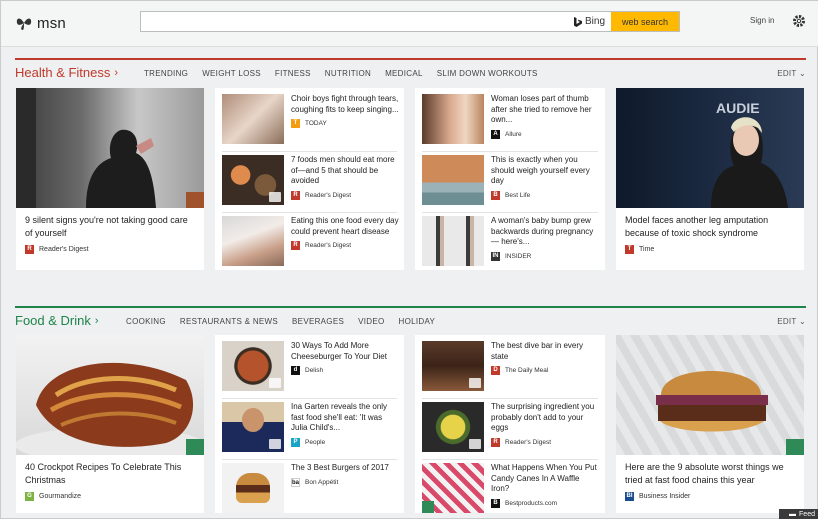  What do you see at coordinates (24, 24) in the screenshot?
I see `butterfly-icon` at bounding box center [24, 24].